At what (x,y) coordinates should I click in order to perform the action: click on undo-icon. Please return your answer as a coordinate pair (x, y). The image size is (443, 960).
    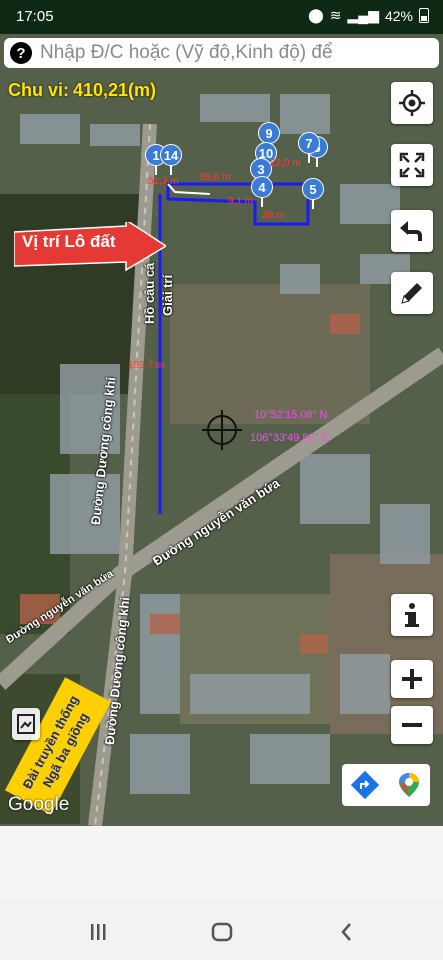
    Looking at the image, I should click on (411, 231).